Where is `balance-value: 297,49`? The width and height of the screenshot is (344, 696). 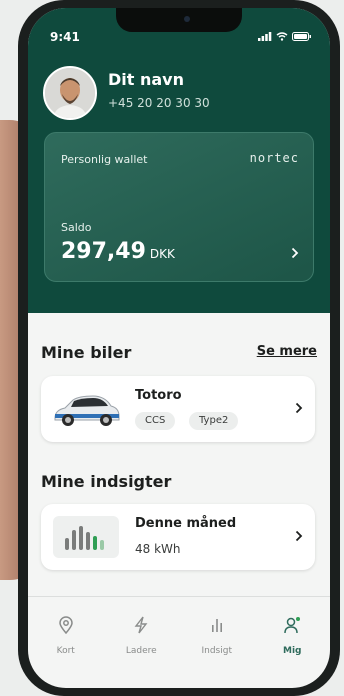
balance-value: 297,49 is located at coordinates (103, 251).